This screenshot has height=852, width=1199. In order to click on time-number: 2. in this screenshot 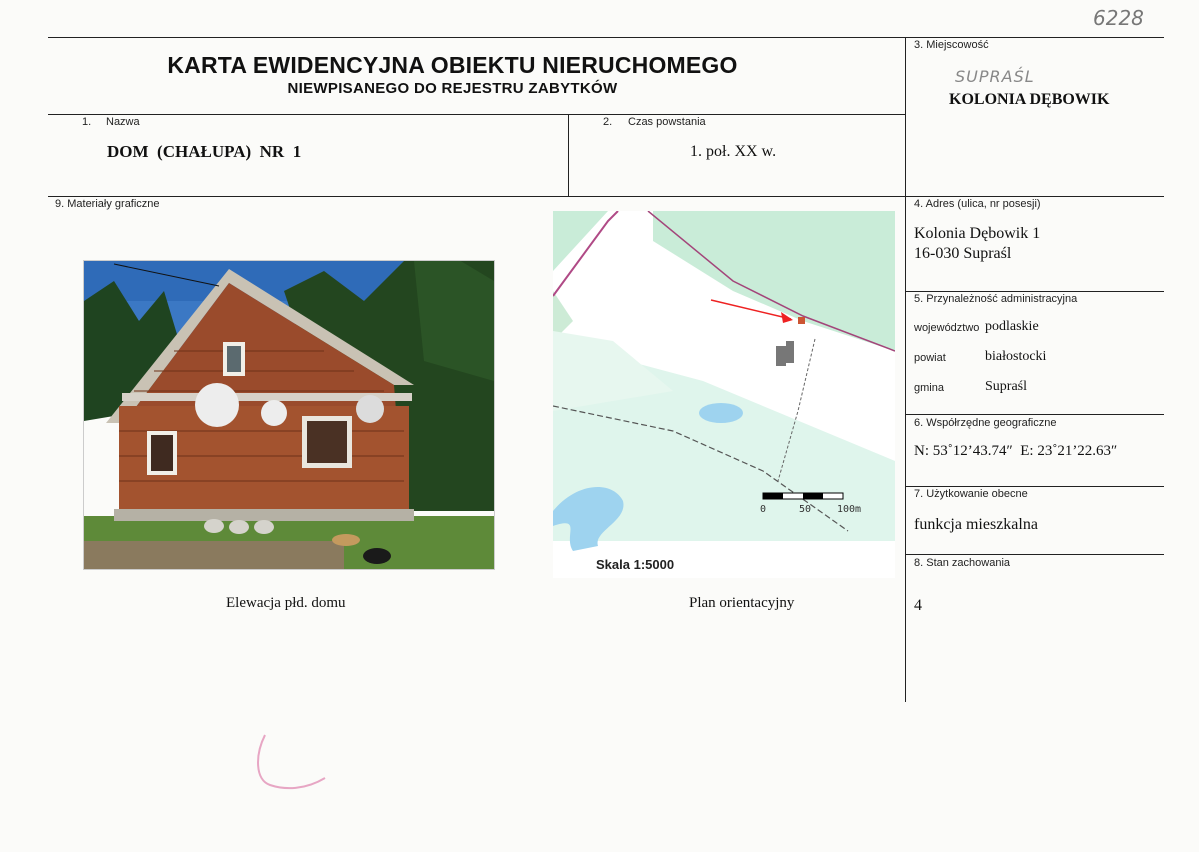, I will do `click(608, 122)`.